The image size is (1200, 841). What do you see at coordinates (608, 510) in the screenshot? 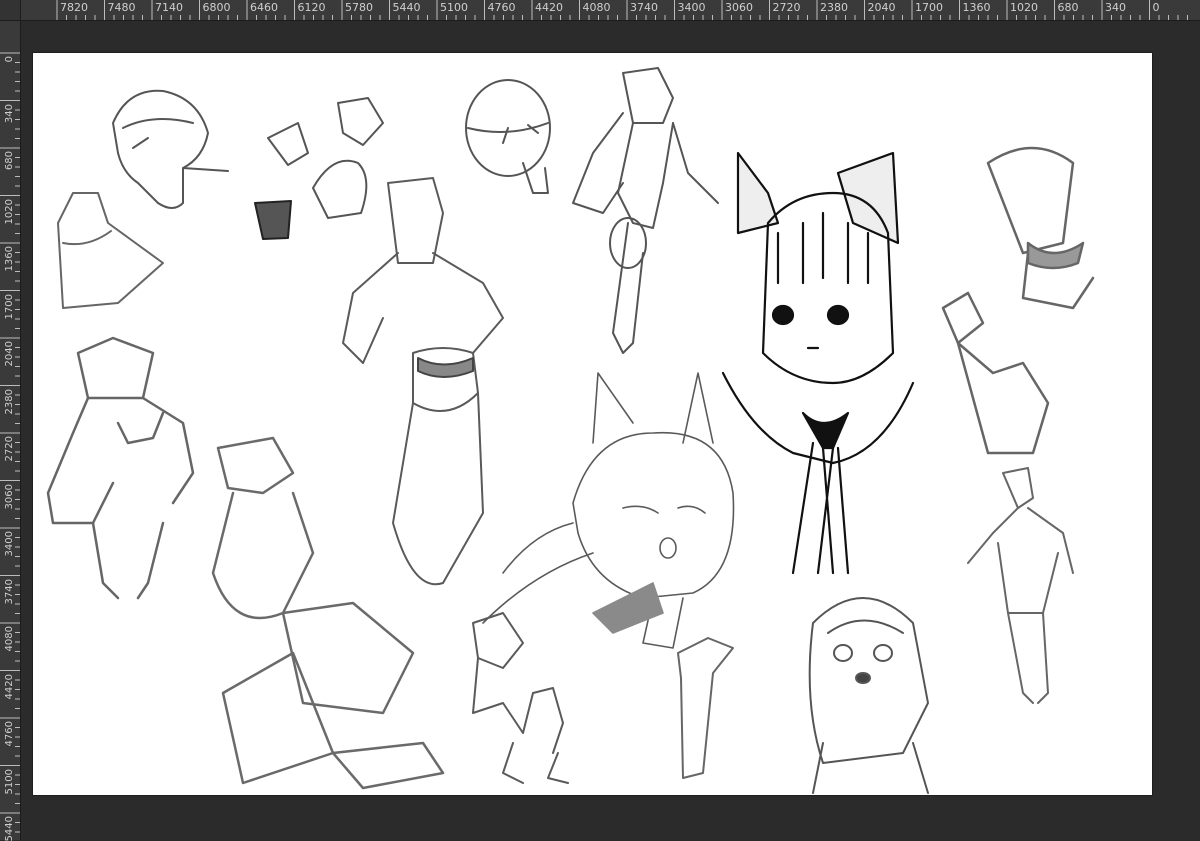
I see `sketch-fox-girl-messy` at bounding box center [608, 510].